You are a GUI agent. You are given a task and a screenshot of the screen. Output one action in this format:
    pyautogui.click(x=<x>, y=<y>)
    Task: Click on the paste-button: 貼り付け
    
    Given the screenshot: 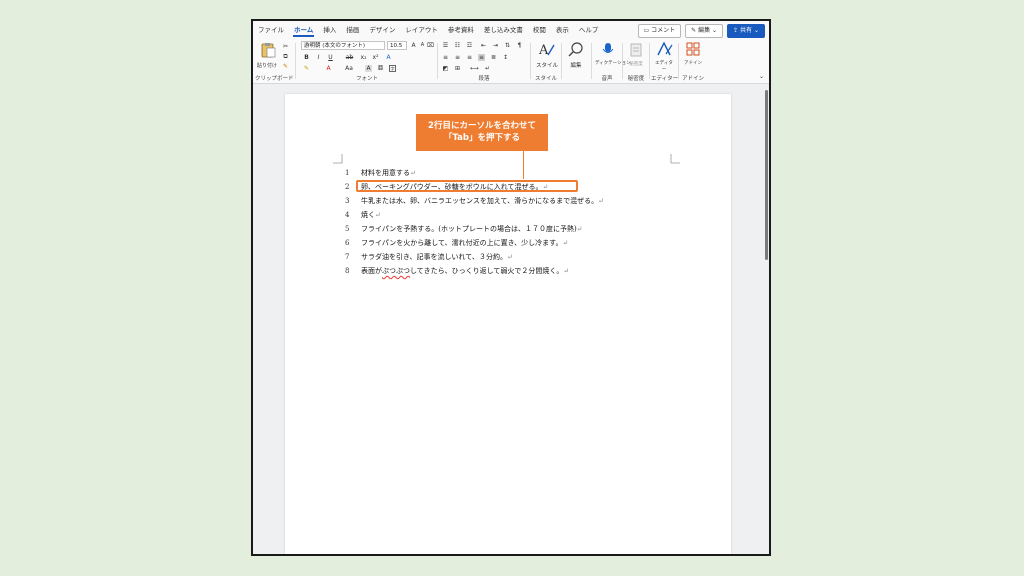 What is the action you would take?
    pyautogui.click(x=267, y=57)
    